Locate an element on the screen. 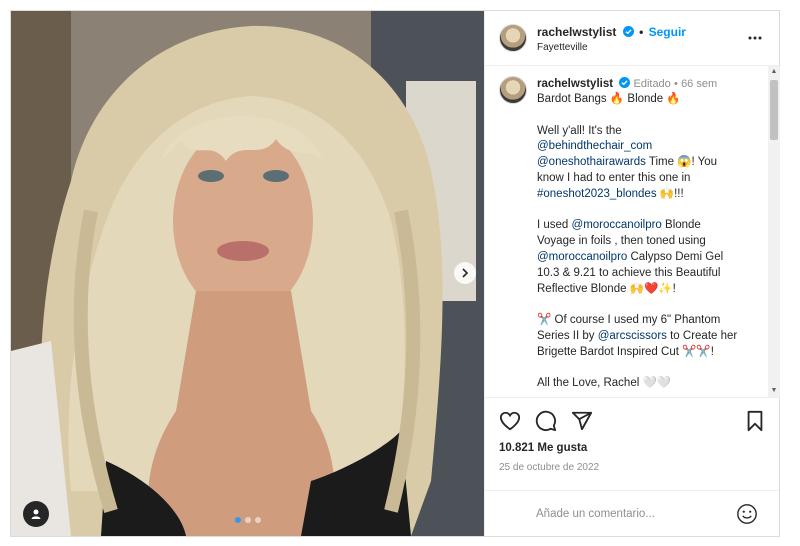  post-header: rachelwstylist • Seguir Fayetteville is located at coordinates (632, 38).